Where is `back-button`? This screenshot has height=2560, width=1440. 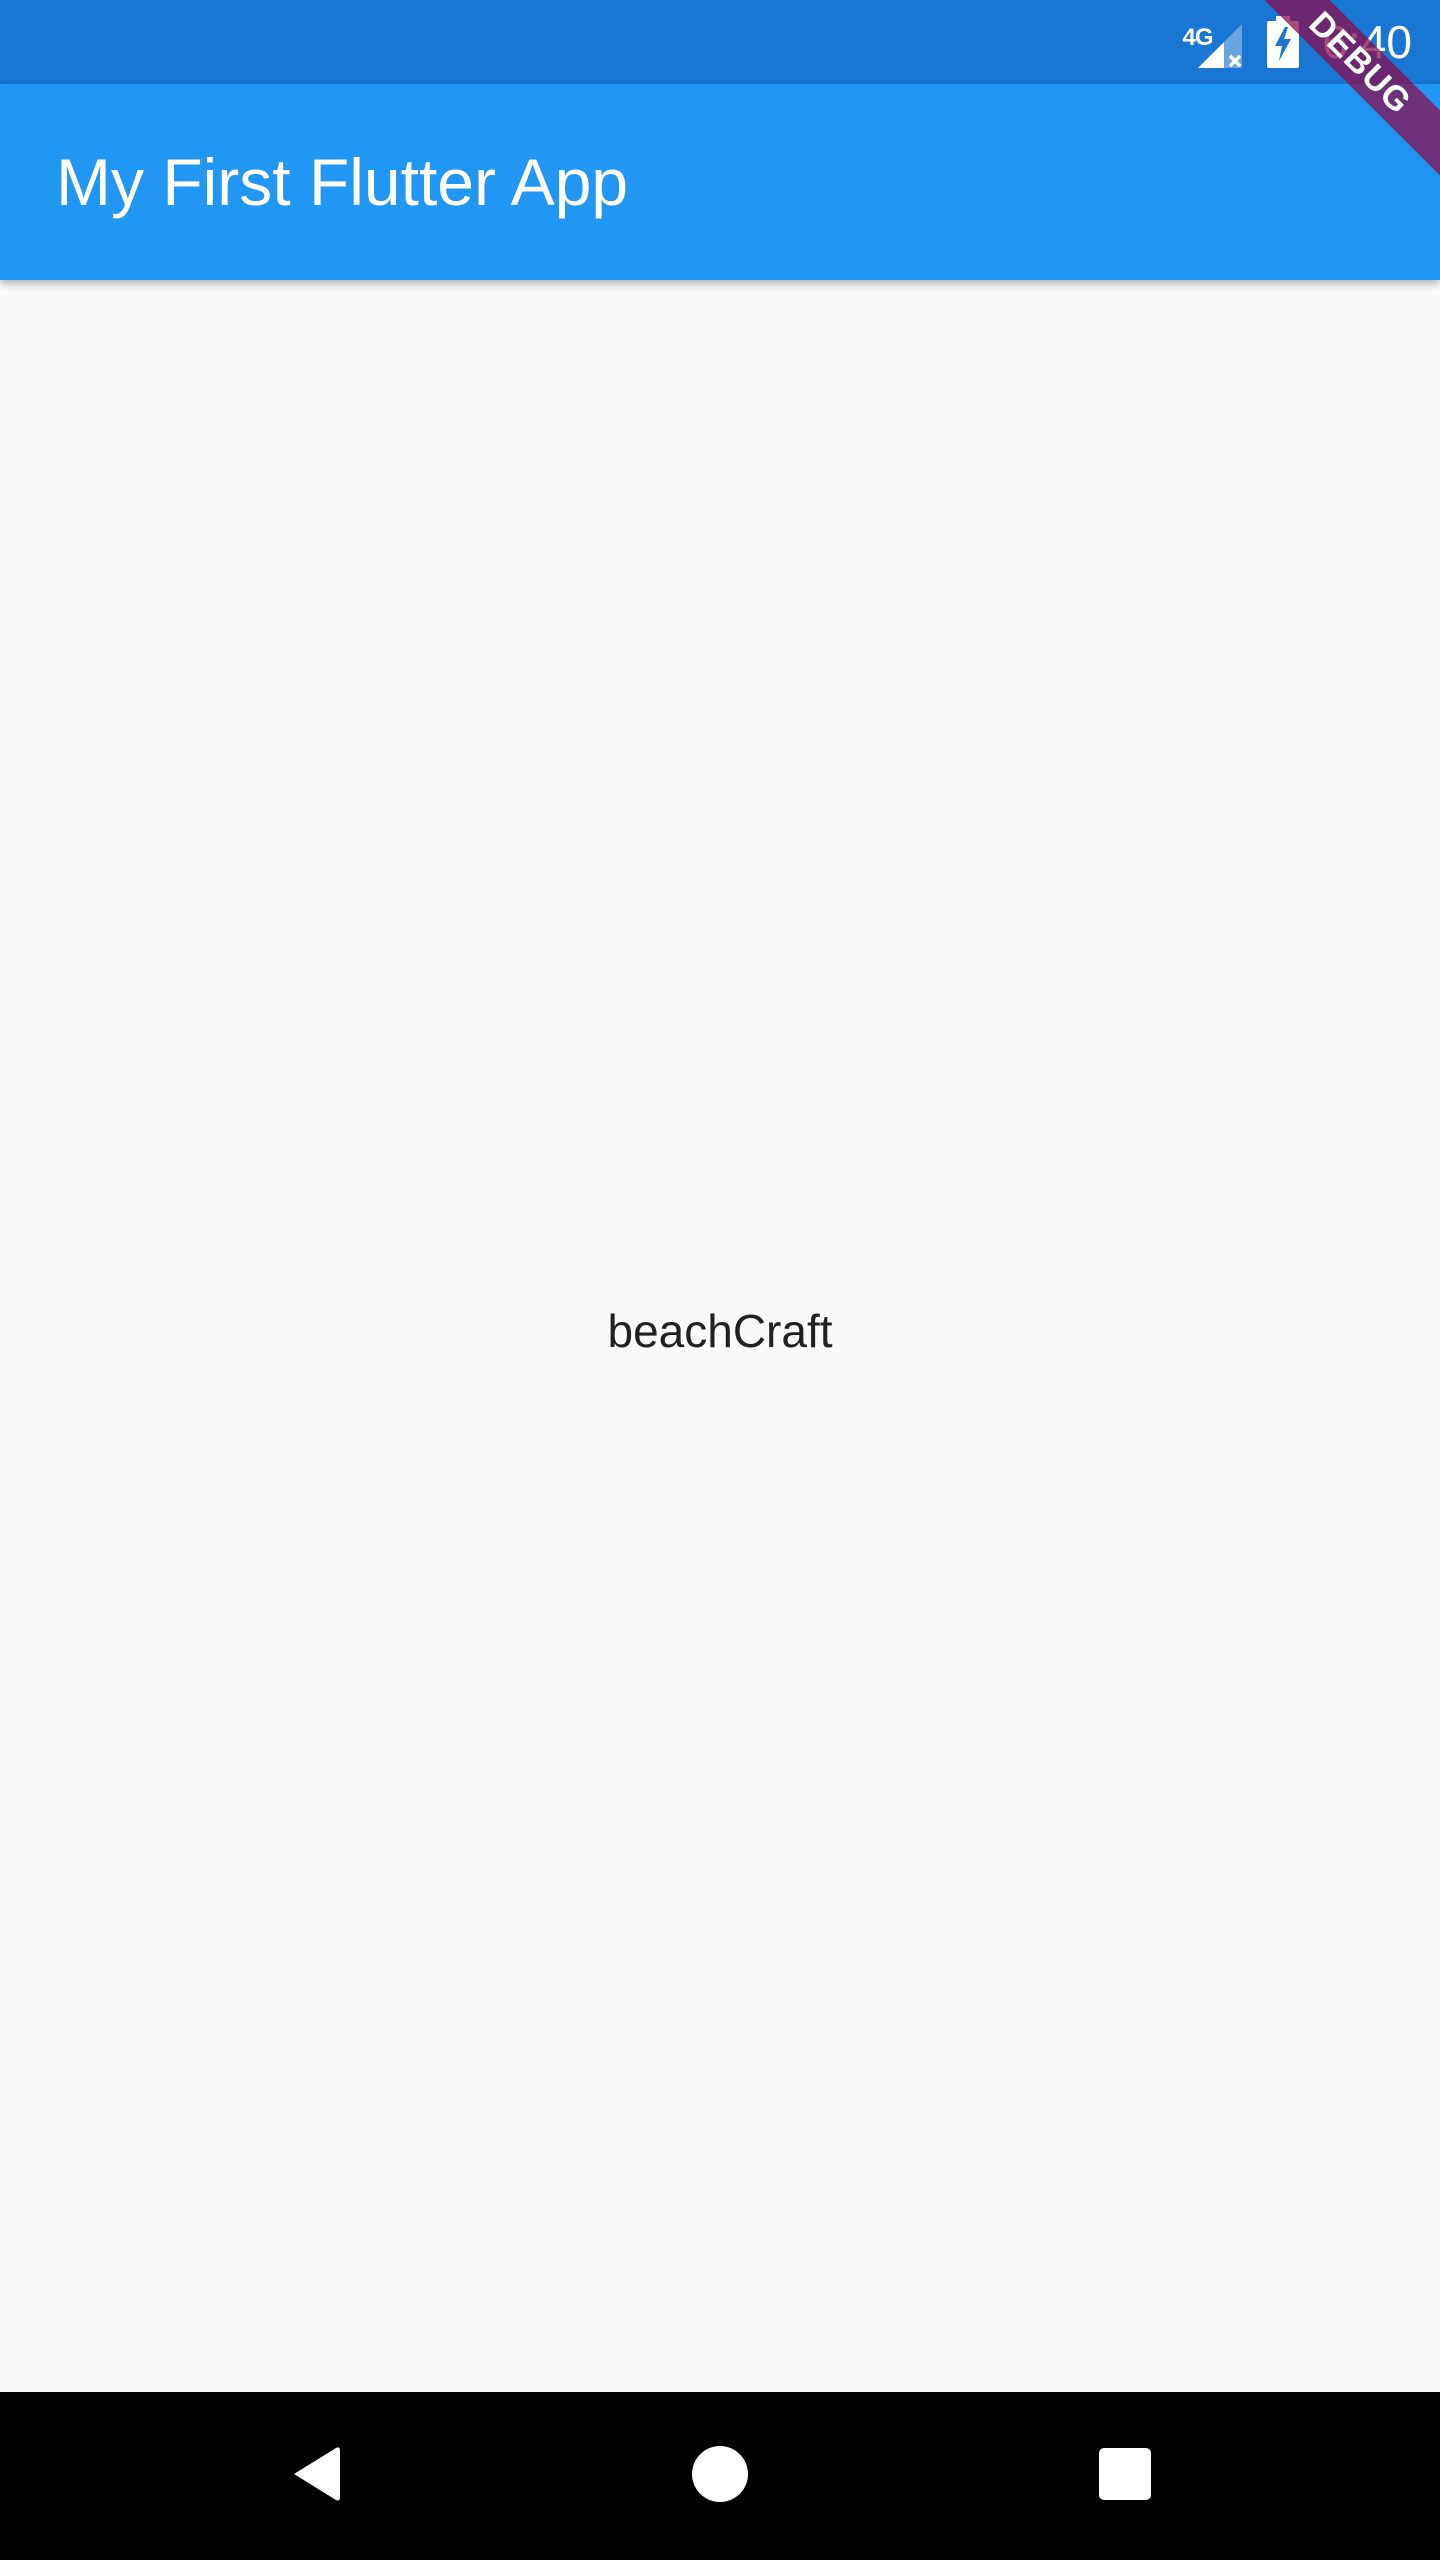
back-button is located at coordinates (316, 2476).